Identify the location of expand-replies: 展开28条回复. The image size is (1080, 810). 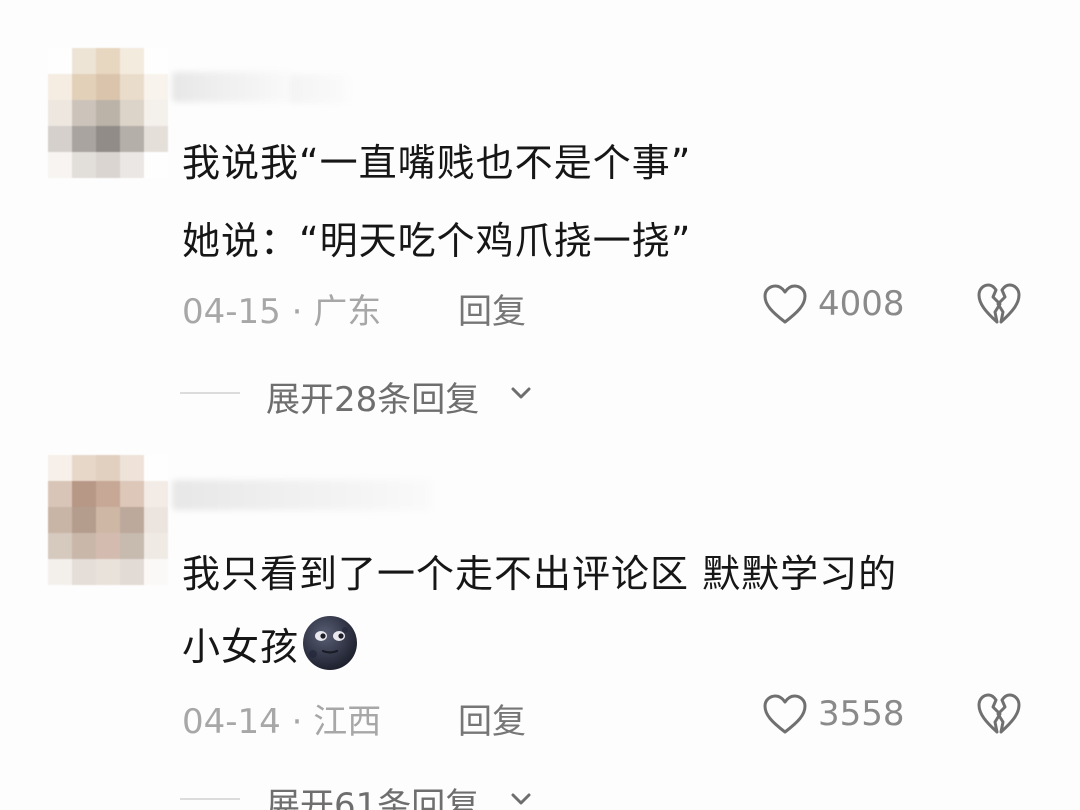
(380, 396).